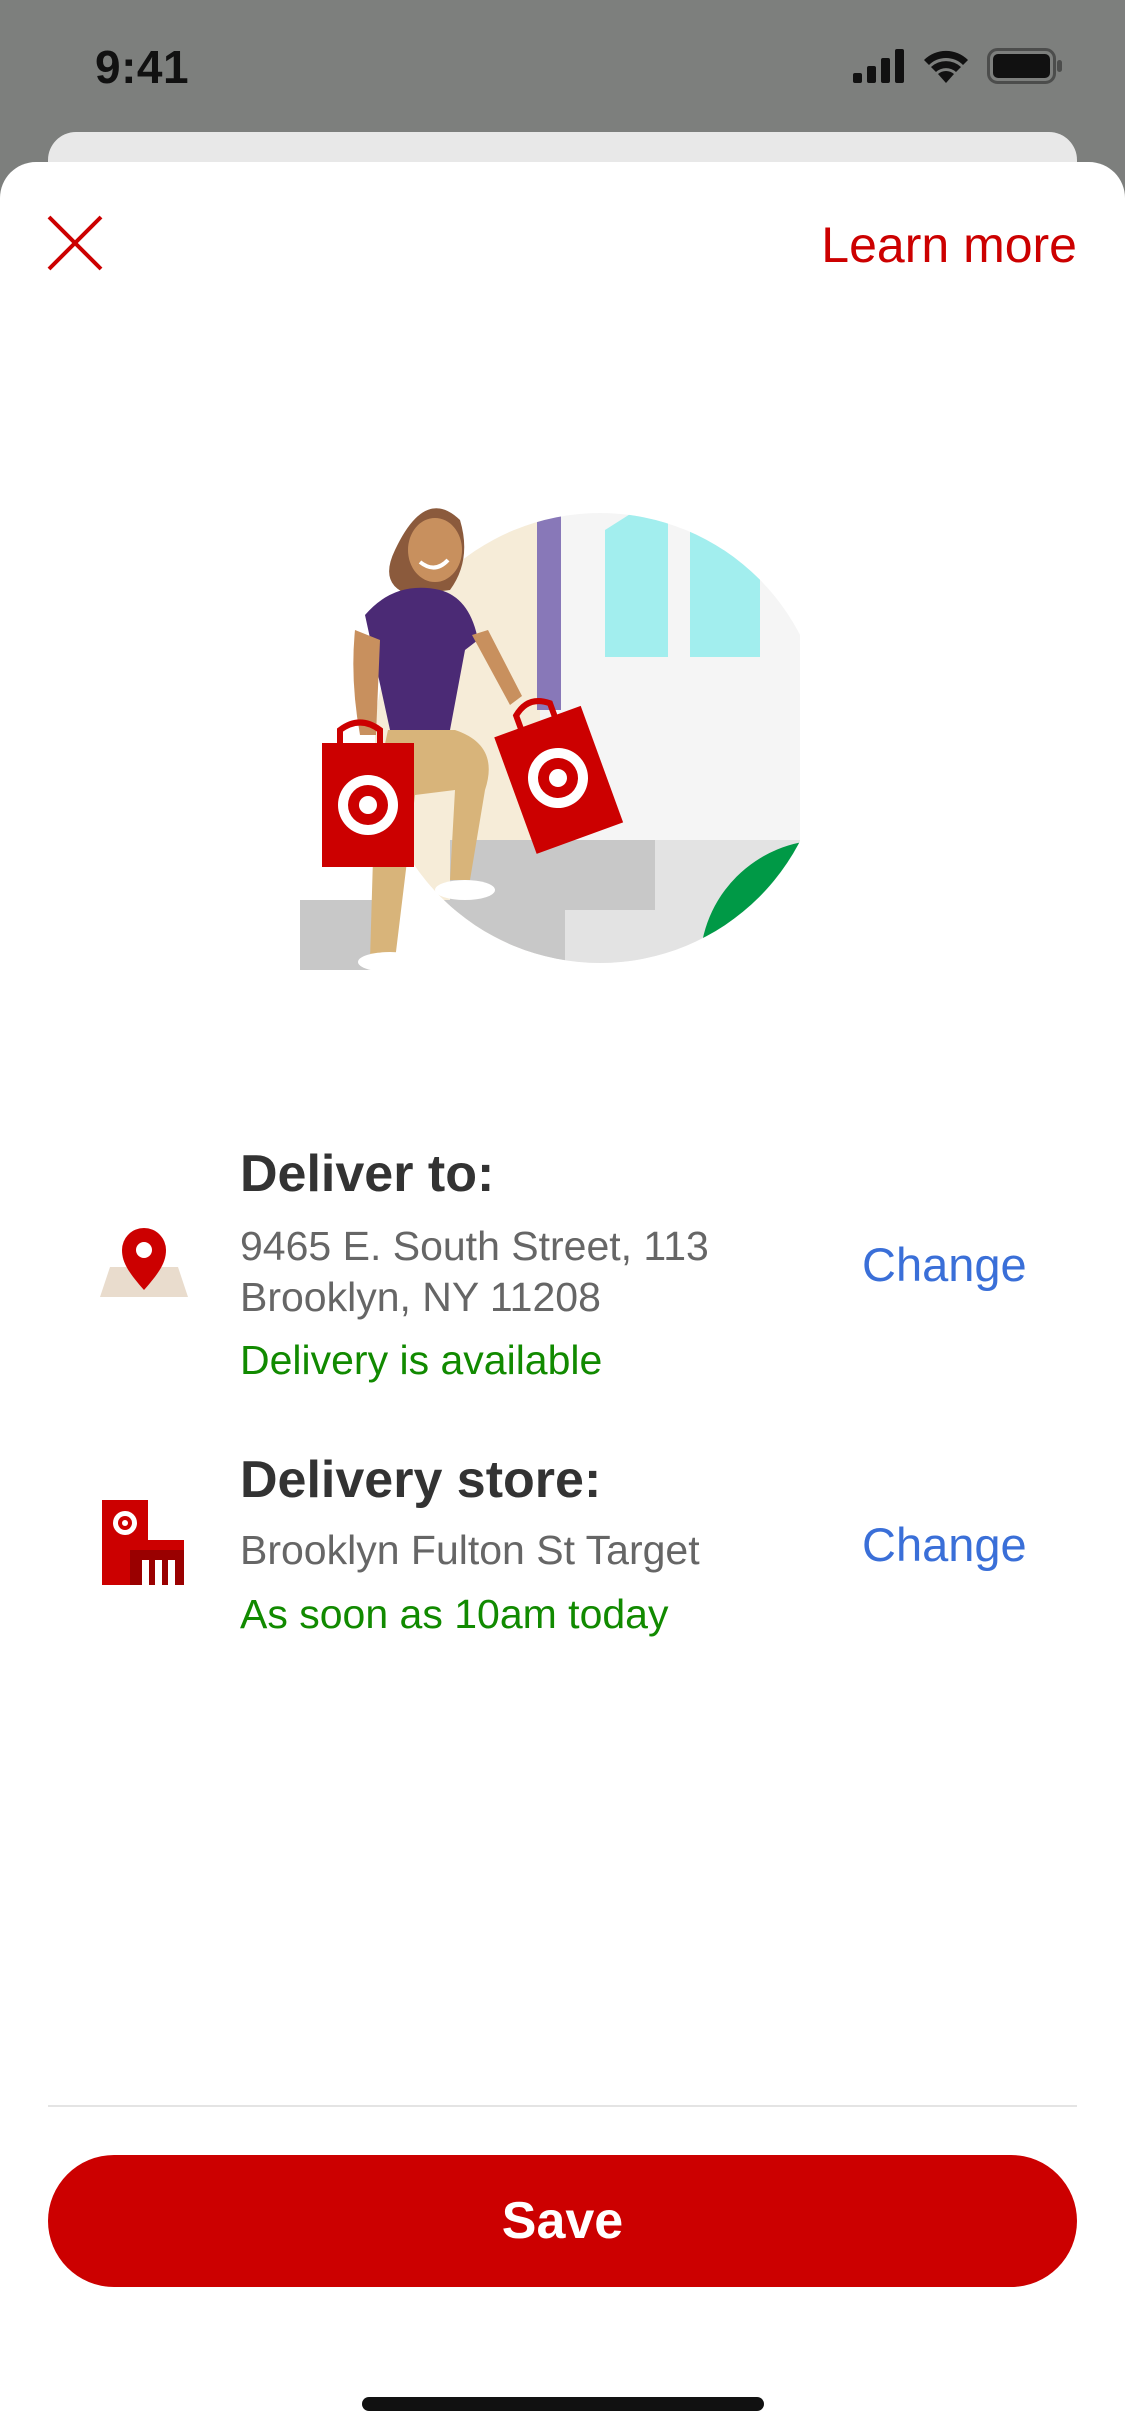 This screenshot has width=1125, height=2436. I want to click on cellular-signal-icon, so click(879, 68).